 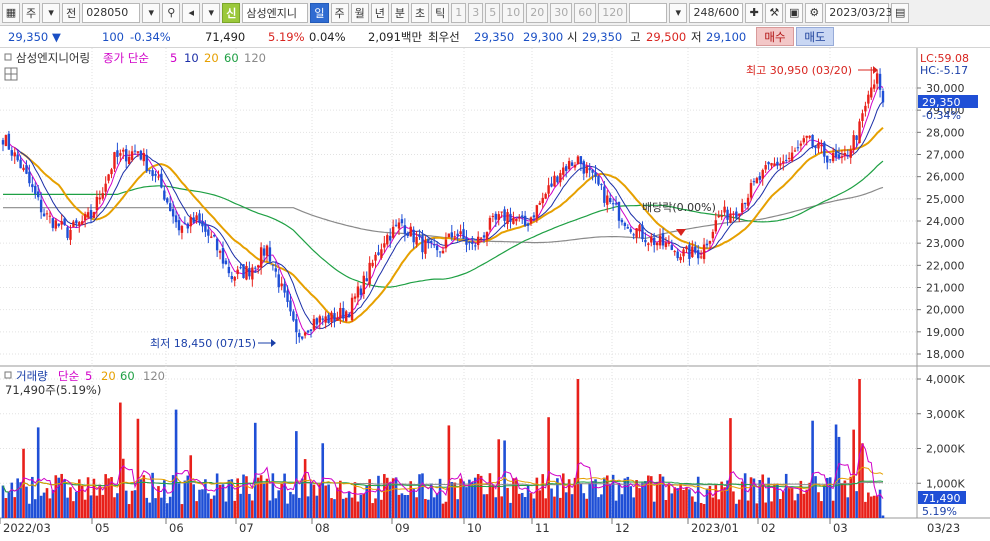 I want to click on search-icon: ⚲, so click(x=171, y=12).